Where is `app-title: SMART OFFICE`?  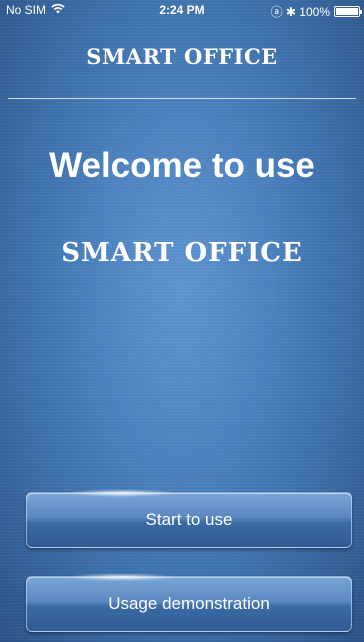
app-title: SMART OFFICE is located at coordinates (182, 56).